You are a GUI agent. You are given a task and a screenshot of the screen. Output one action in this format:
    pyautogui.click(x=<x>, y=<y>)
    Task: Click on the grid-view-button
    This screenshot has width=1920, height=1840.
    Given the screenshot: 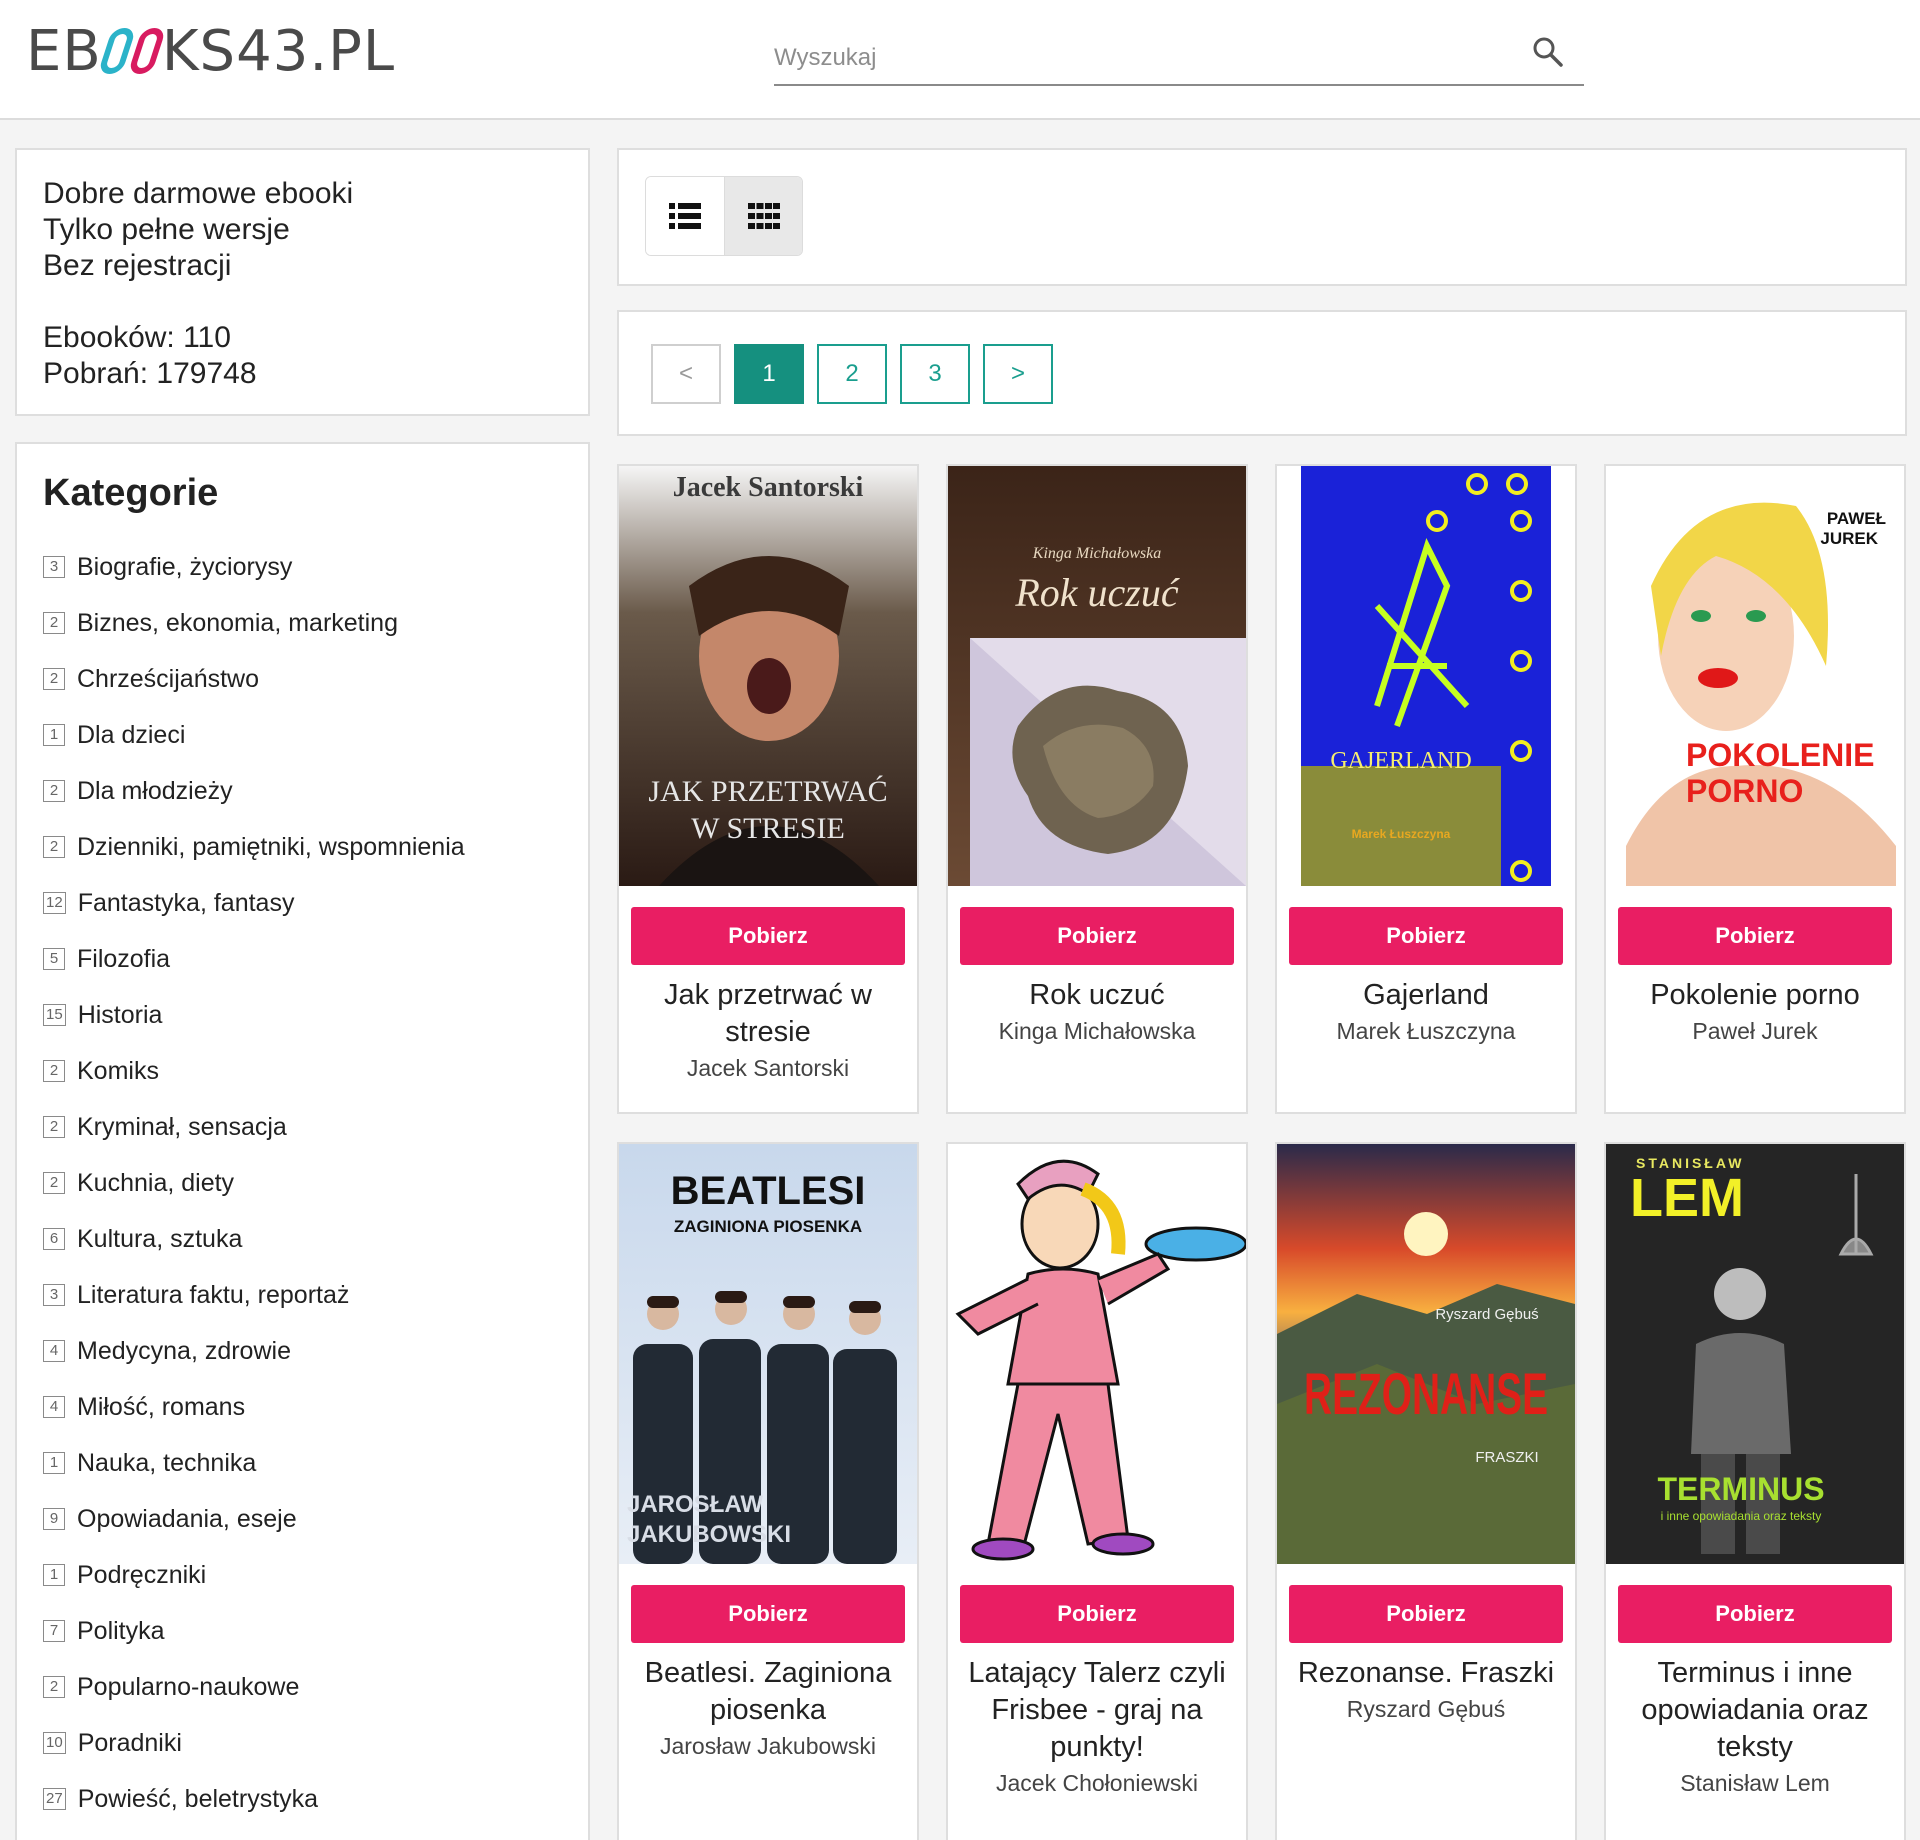 What is the action you would take?
    pyautogui.click(x=763, y=216)
    